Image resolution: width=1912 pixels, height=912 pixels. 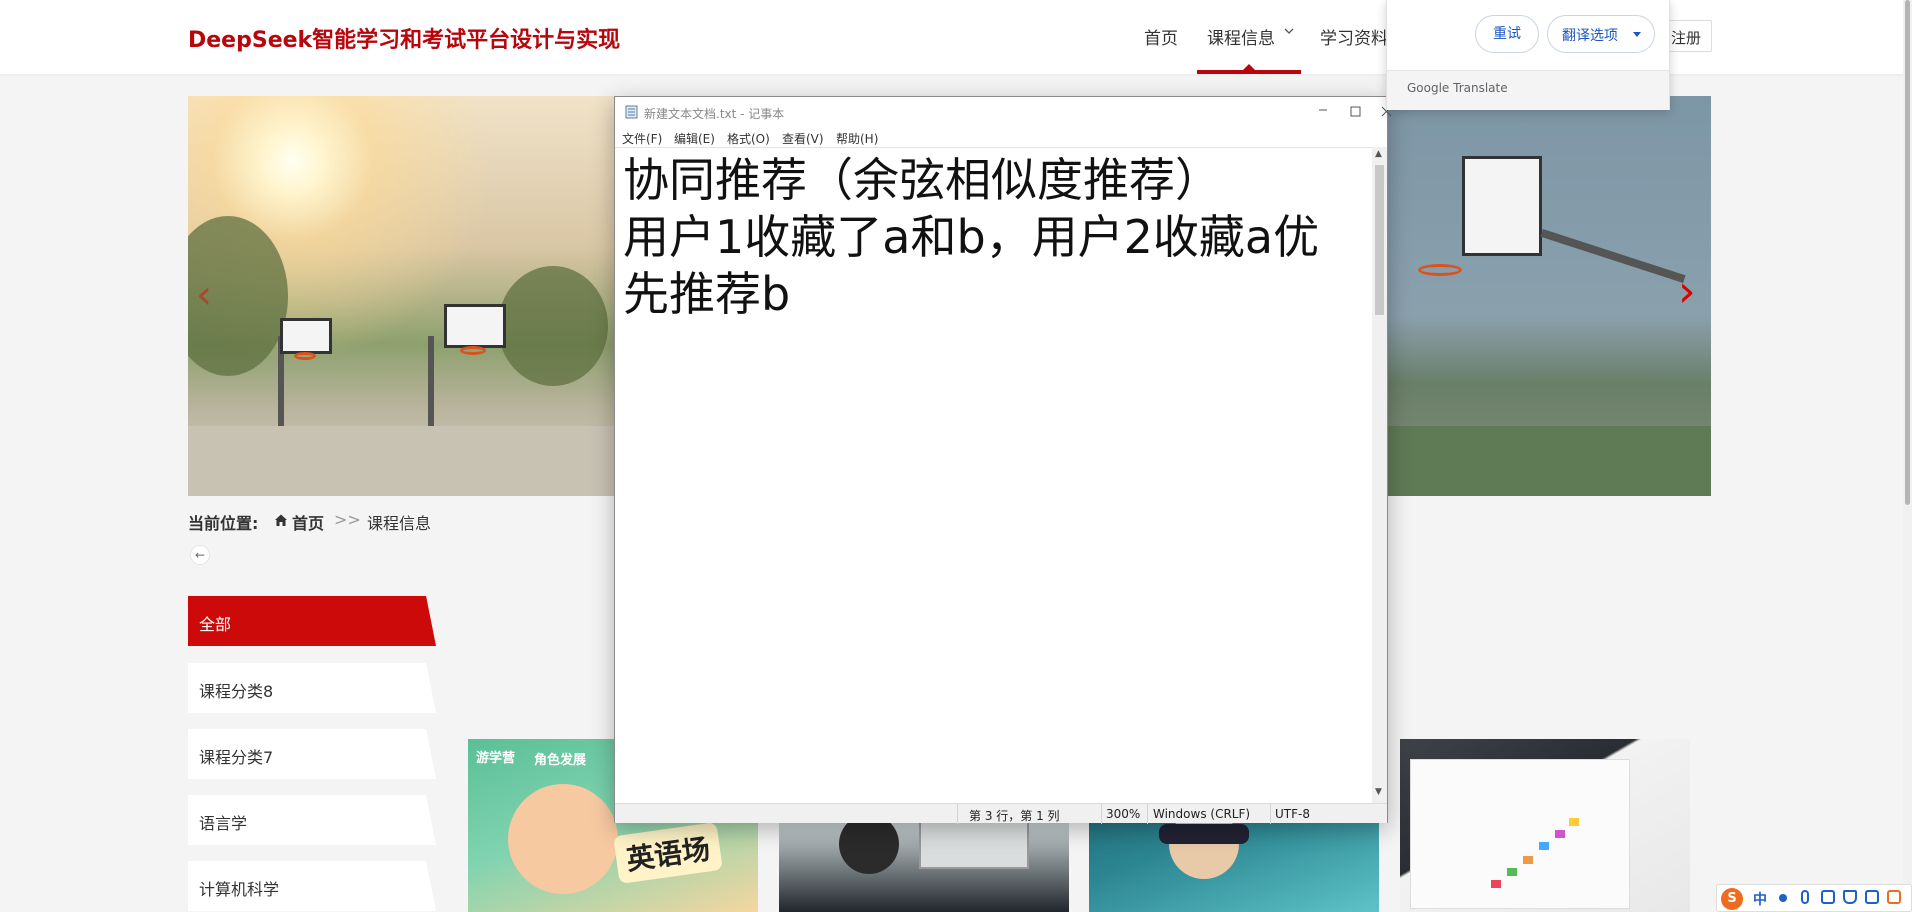 What do you see at coordinates (1783, 898) in the screenshot?
I see `punctuation-icon` at bounding box center [1783, 898].